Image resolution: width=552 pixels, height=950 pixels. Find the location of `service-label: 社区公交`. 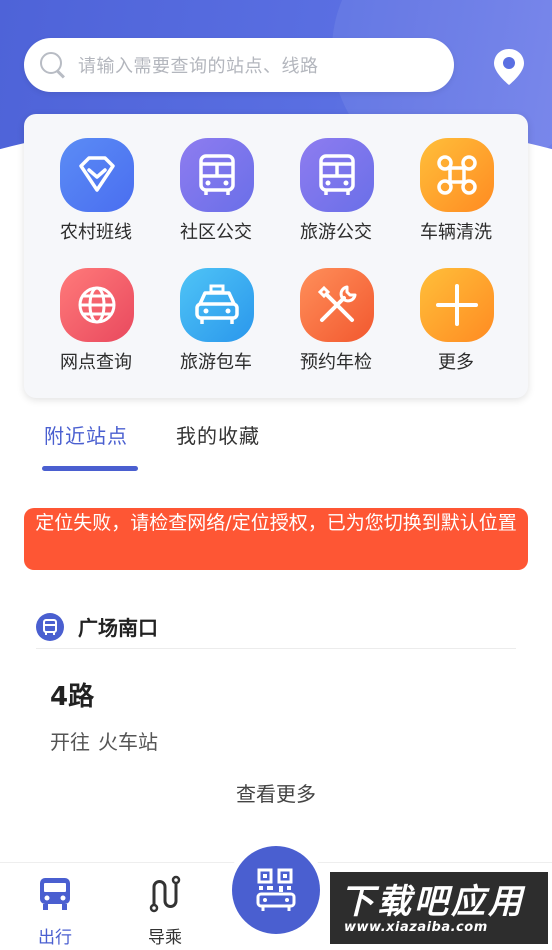

service-label: 社区公交 is located at coordinates (216, 232).